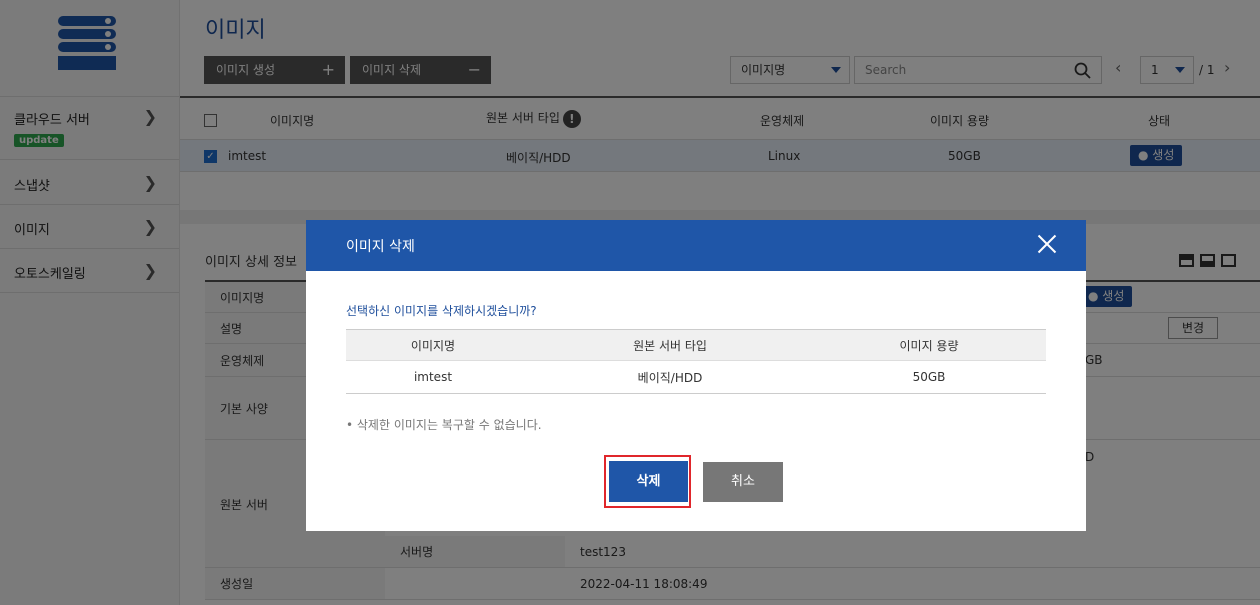 This screenshot has height=605, width=1260. I want to click on confirm-delete-button: 삭제, so click(648, 481).